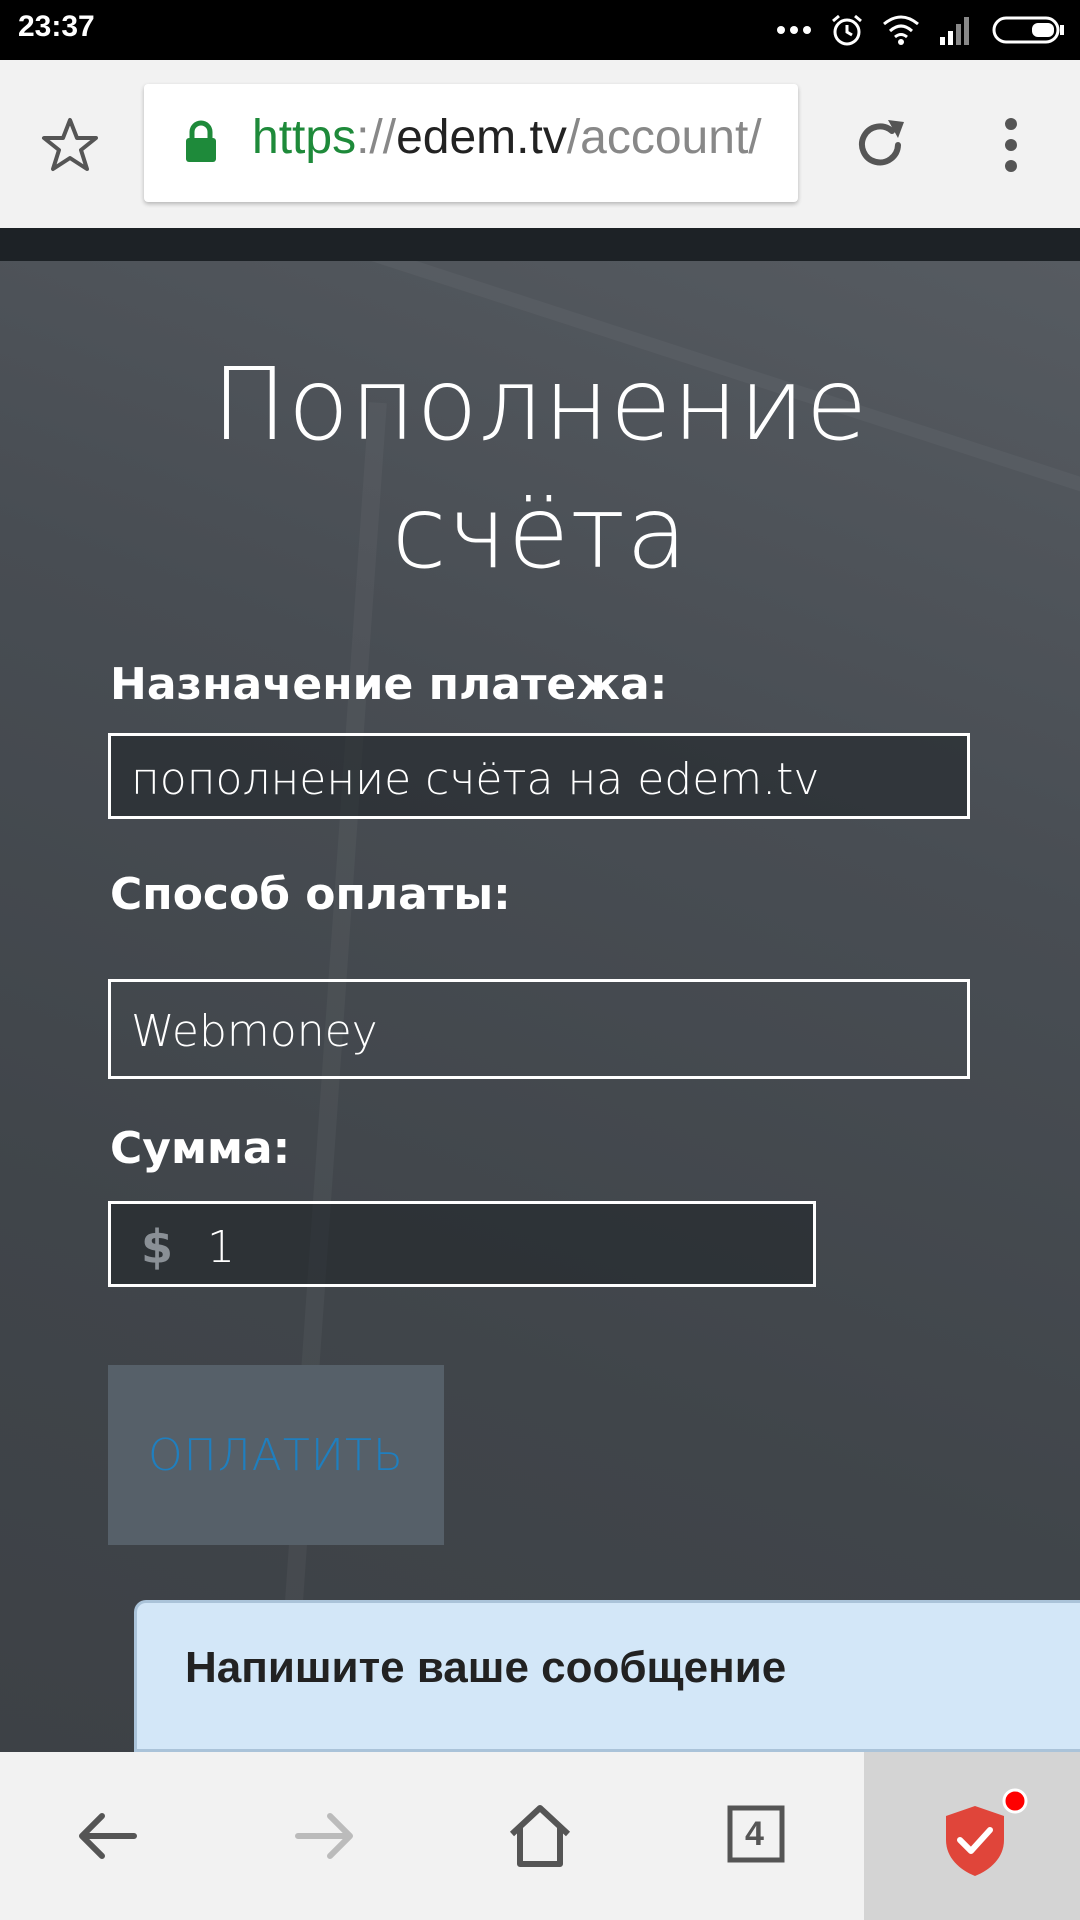 Image resolution: width=1080 pixels, height=1920 pixels. I want to click on url-path: /account/, so click(664, 137).